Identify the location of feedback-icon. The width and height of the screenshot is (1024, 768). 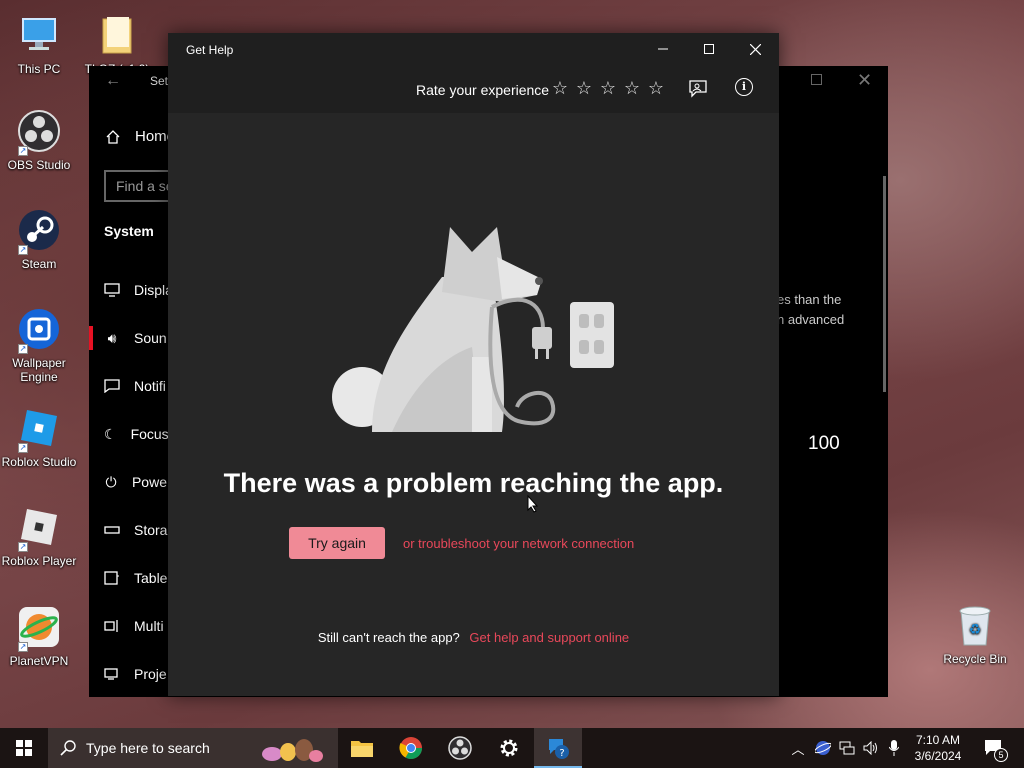
(698, 89).